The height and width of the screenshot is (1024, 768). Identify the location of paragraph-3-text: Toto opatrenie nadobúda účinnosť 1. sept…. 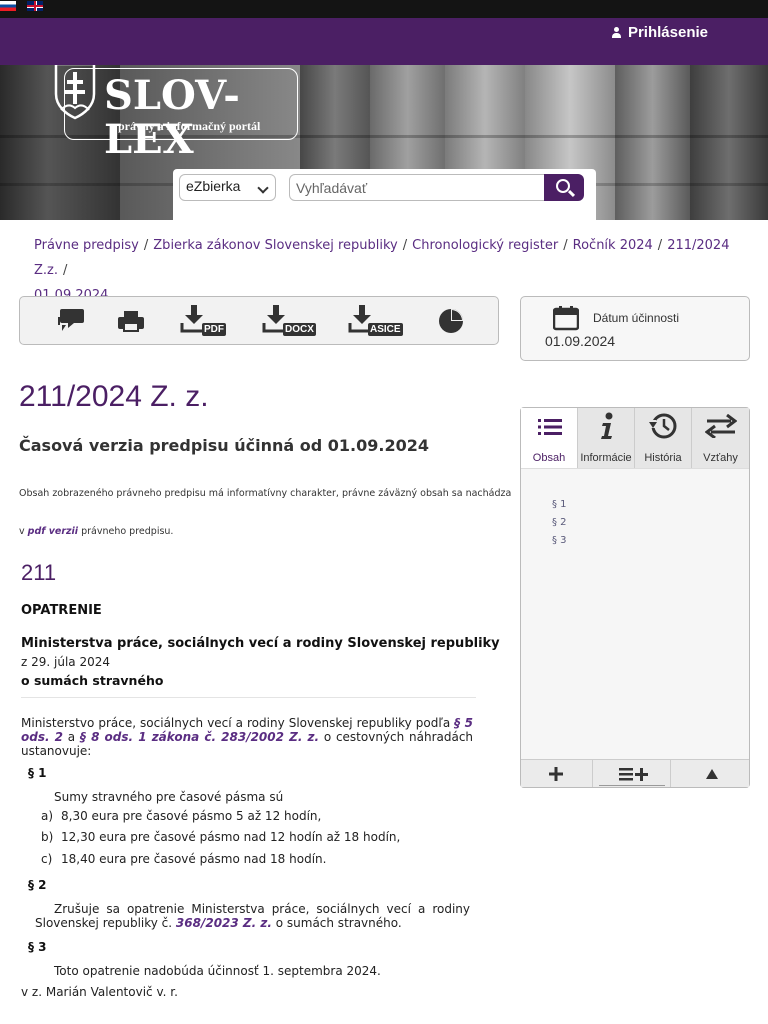
(217, 971).